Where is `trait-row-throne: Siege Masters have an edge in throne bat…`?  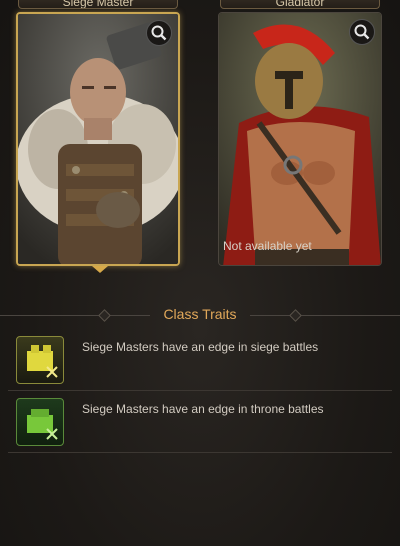
trait-row-throne: Siege Masters have an edge in throne bat… is located at coordinates (200, 422).